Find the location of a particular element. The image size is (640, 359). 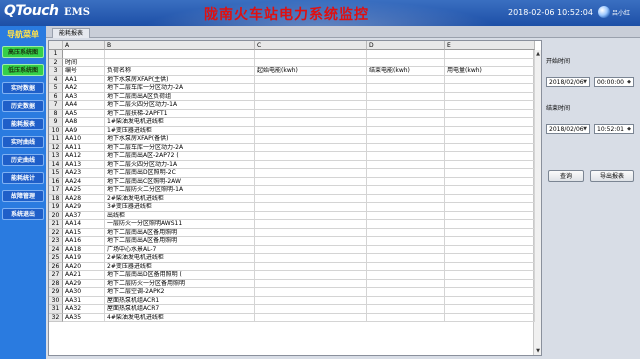

table-cell: AA11 is located at coordinates (84, 147).